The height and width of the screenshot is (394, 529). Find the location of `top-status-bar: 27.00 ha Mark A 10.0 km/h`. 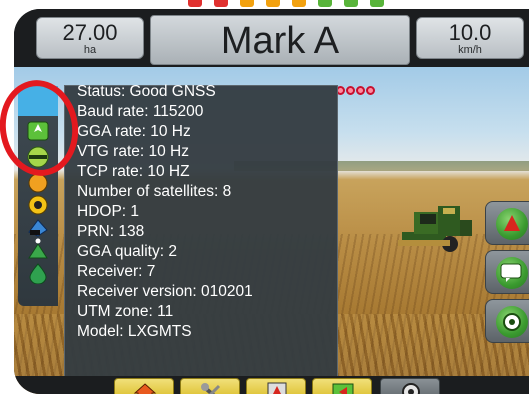

top-status-bar: 27.00 ha Mark A 10.0 km/h is located at coordinates (271, 38).